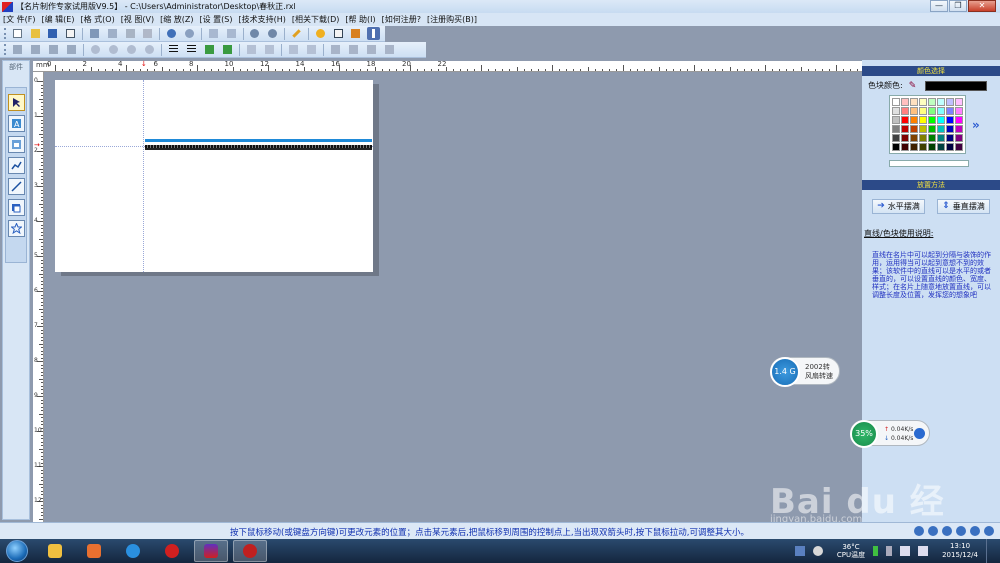 Image resolution: width=1000 pixels, height=563 pixels. I want to click on video-player-icon, so click(133, 551).